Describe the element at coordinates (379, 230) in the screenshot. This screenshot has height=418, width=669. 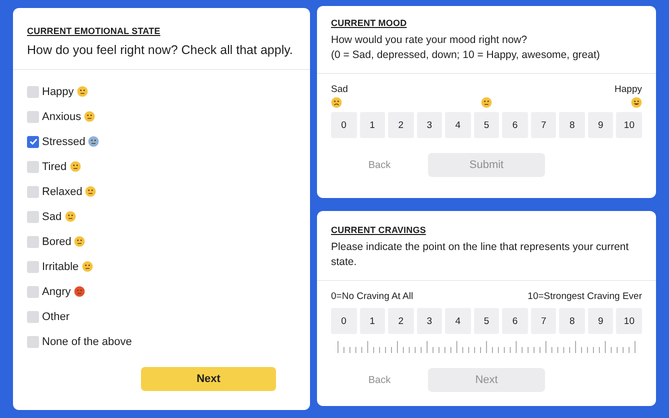
I see `section-heading: CURRENT CRAVINGS` at that location.